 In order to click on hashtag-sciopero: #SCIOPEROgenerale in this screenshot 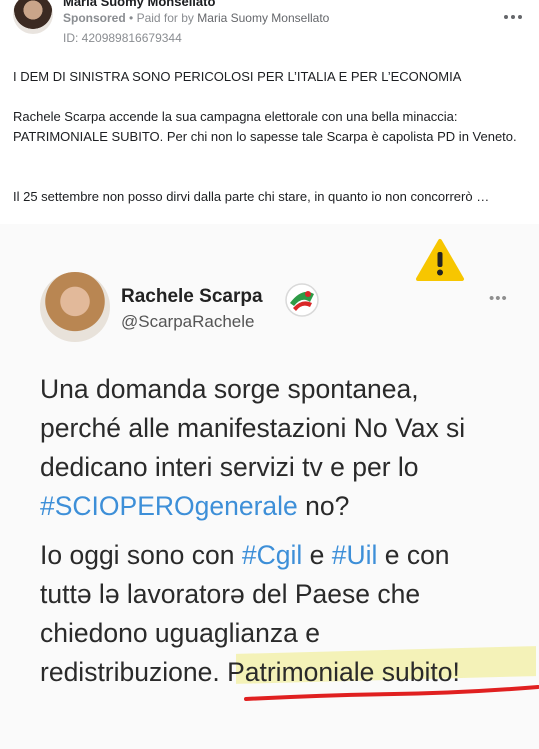, I will do `click(169, 506)`.